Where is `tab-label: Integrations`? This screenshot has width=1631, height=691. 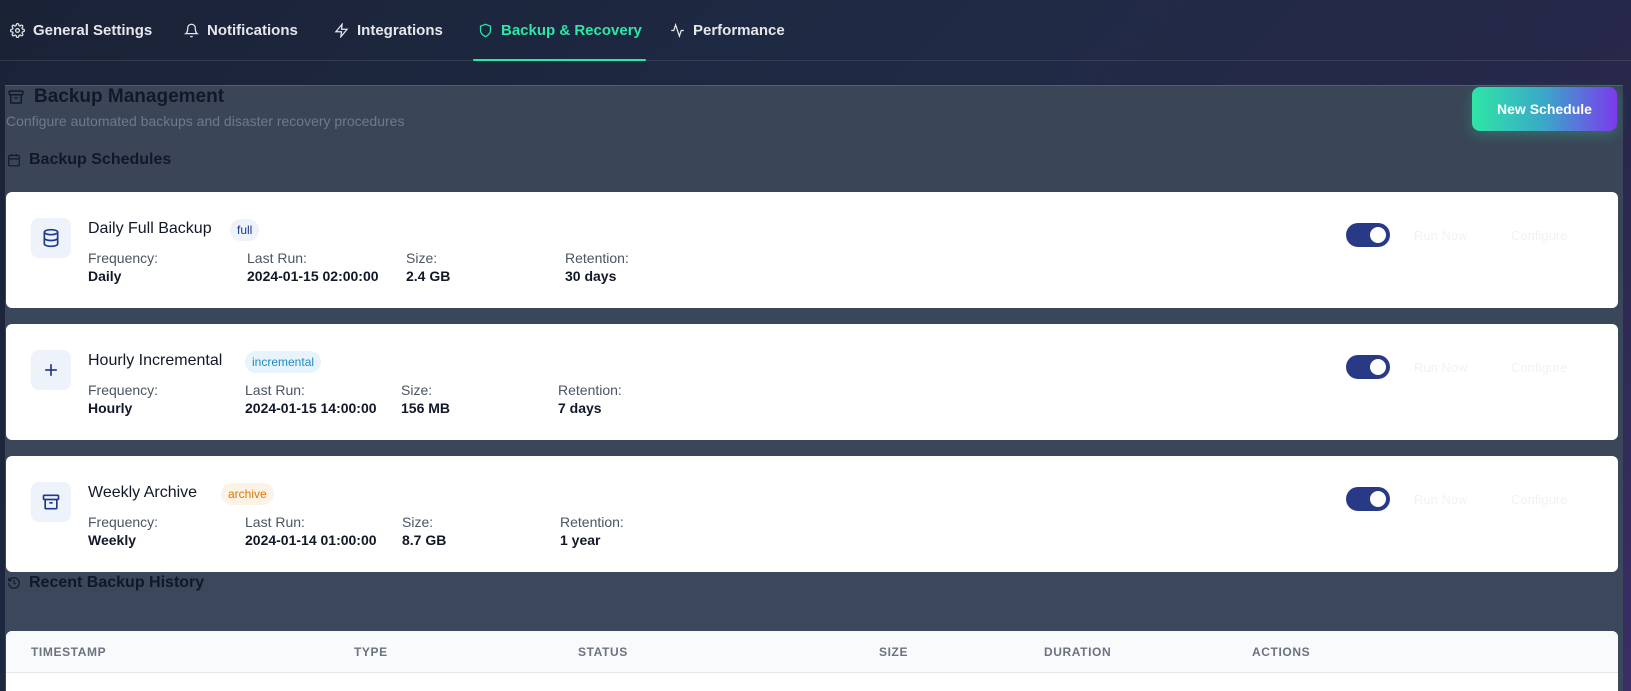 tab-label: Integrations is located at coordinates (400, 30).